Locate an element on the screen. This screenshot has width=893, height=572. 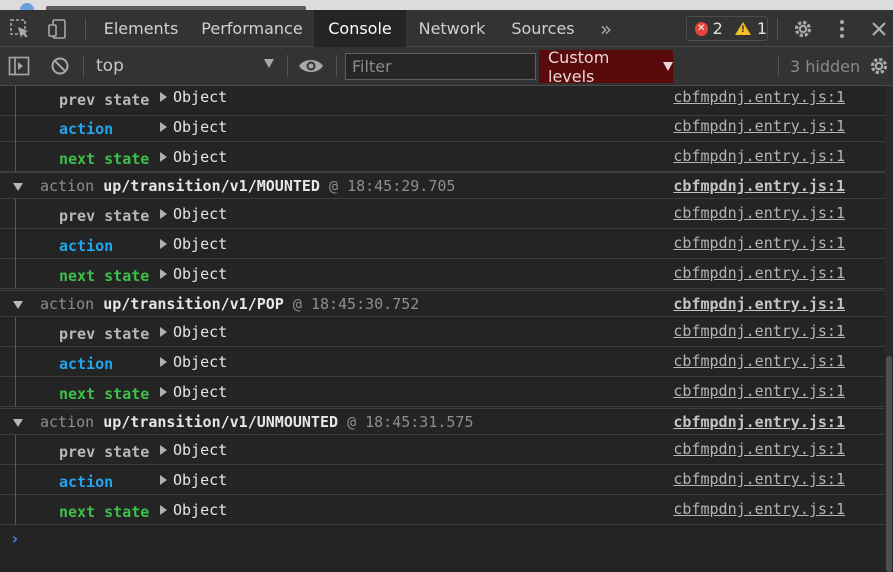
scrollbar-thumb is located at coordinates (889, 464).